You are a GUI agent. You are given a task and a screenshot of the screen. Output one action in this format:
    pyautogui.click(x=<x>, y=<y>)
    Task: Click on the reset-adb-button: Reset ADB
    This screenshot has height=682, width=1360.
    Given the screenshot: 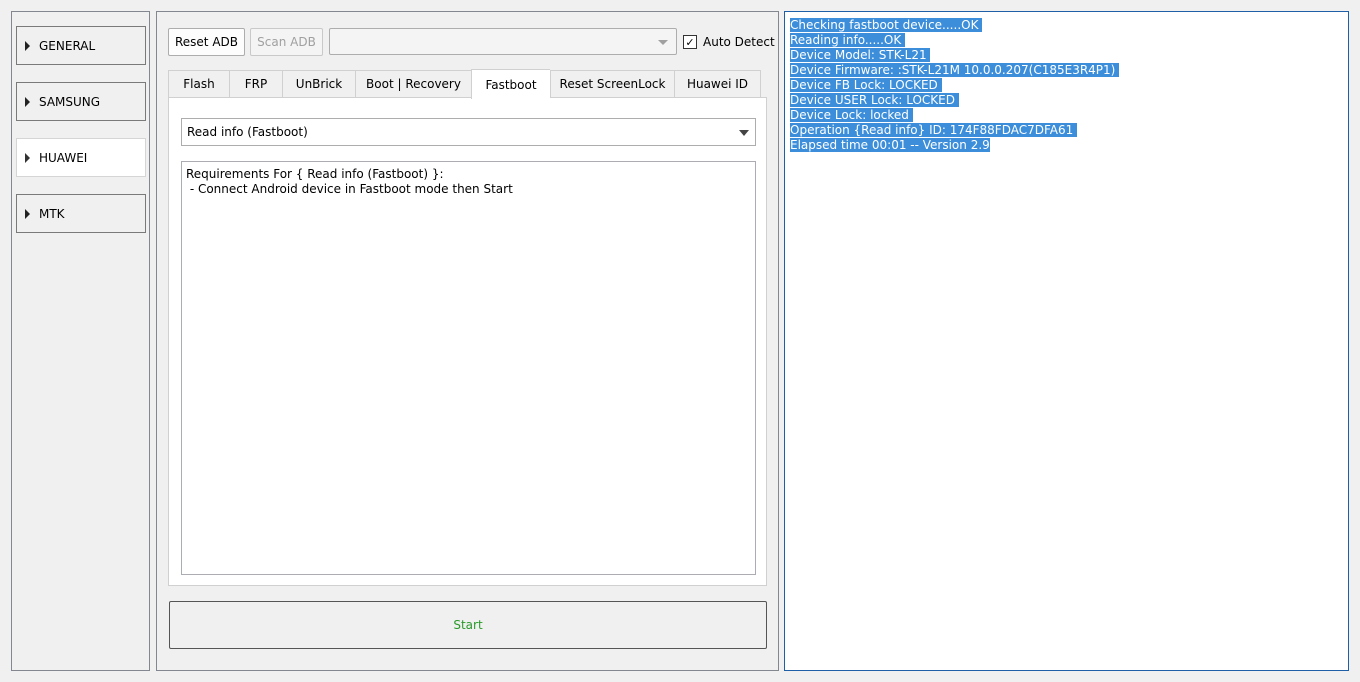 What is the action you would take?
    pyautogui.click(x=206, y=42)
    